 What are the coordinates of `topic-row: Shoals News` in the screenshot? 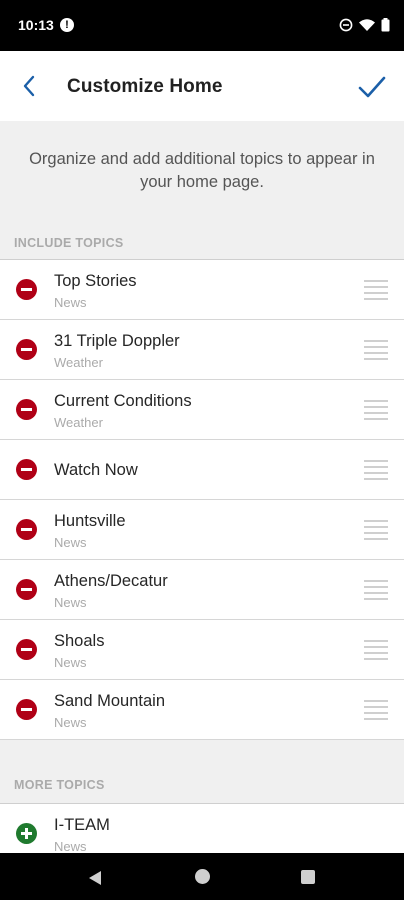 It's located at (202, 650).